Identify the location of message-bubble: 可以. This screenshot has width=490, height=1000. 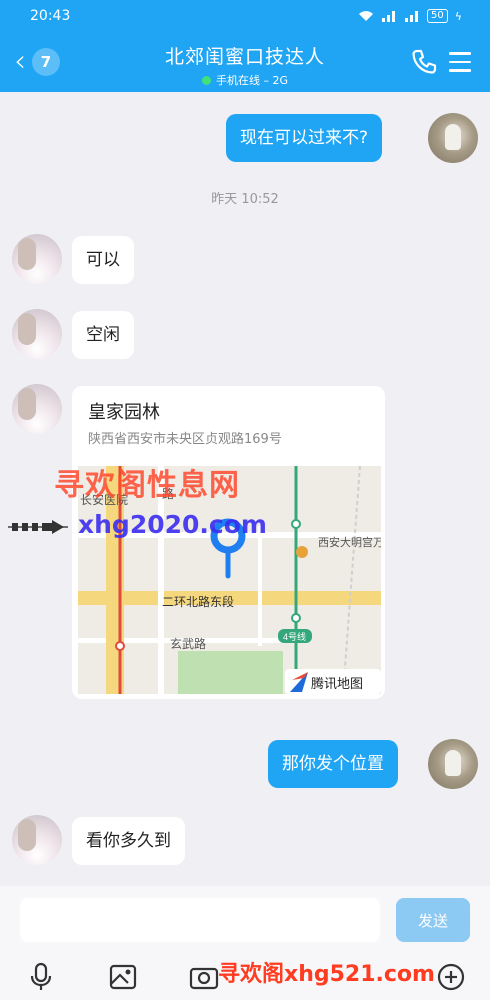
(103, 260).